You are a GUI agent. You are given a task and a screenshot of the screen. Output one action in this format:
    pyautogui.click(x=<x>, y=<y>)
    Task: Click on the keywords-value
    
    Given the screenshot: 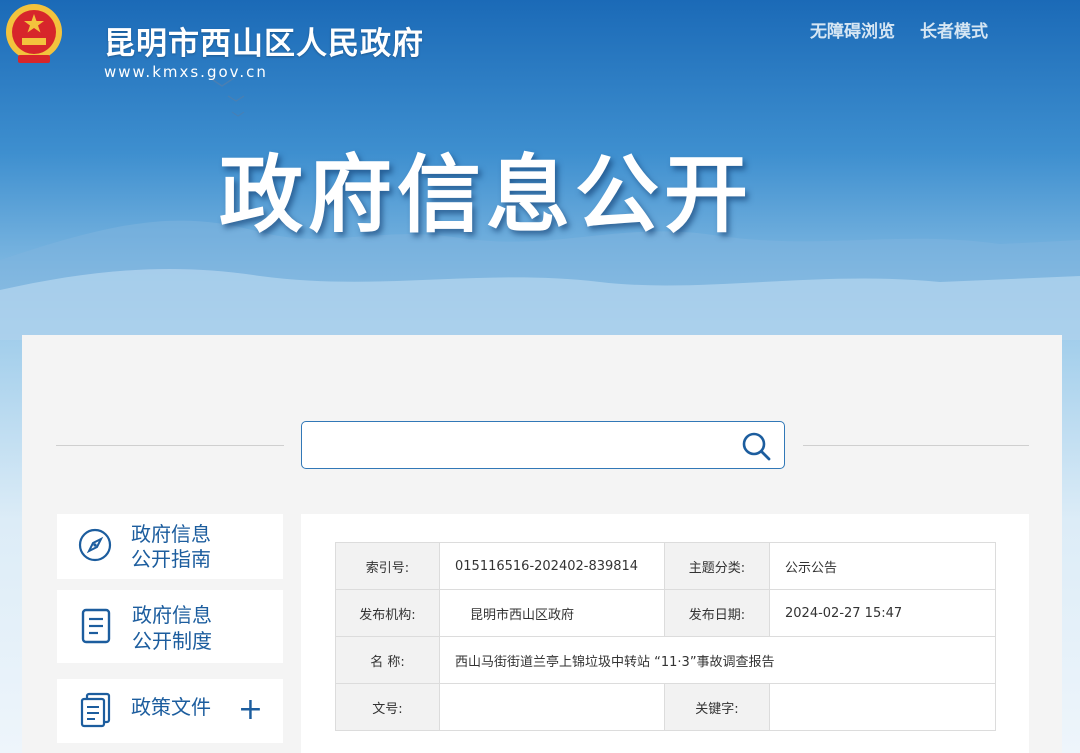 What is the action you would take?
    pyautogui.click(x=882, y=707)
    